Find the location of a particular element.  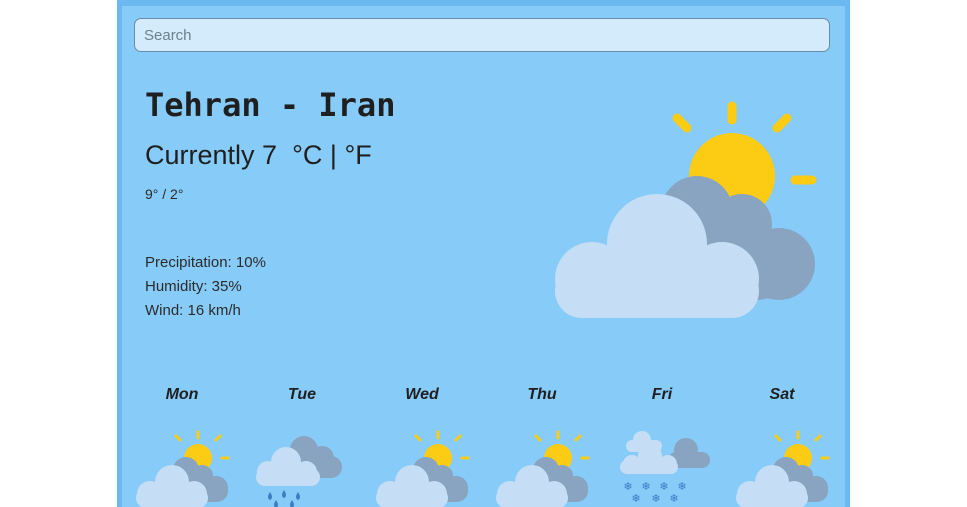

forecast-day-name: Mon is located at coordinates (182, 394).